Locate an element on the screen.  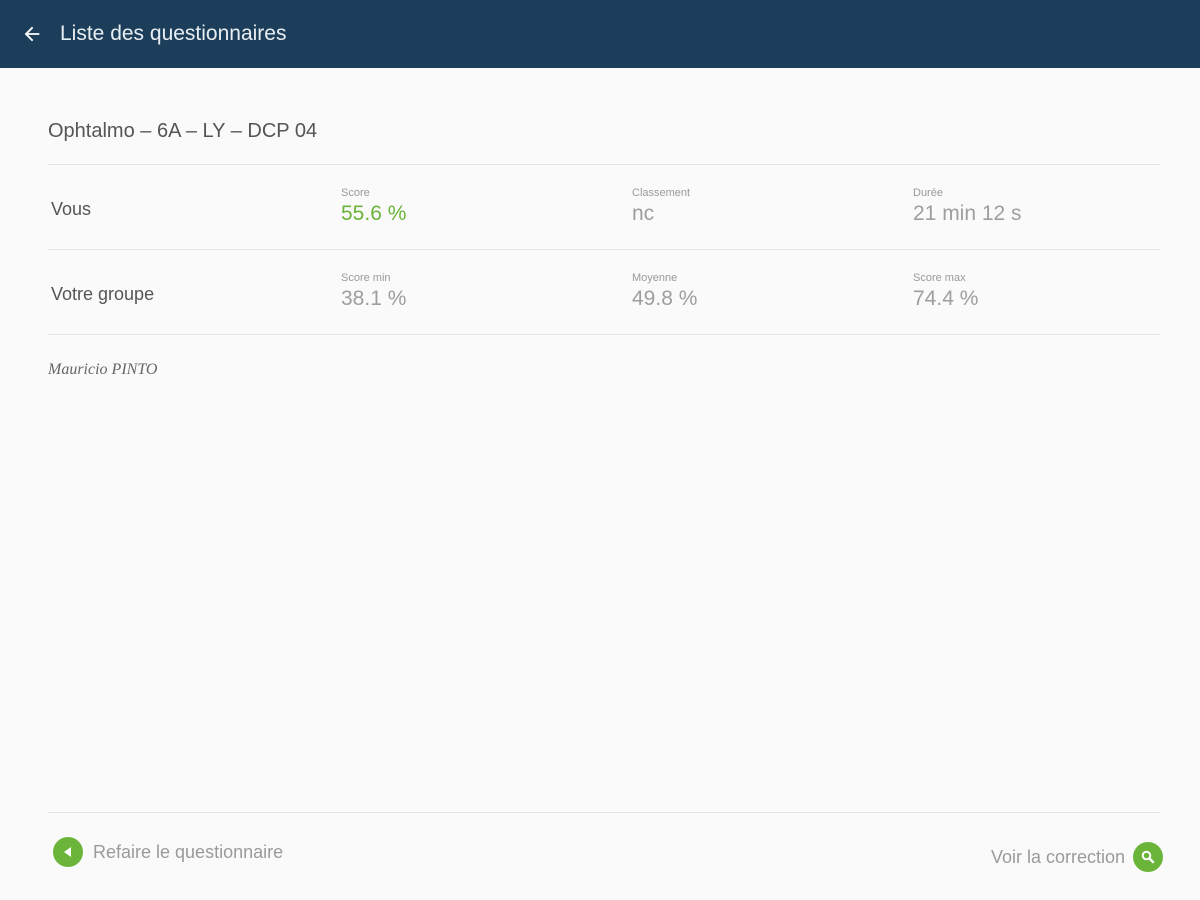
redo-quiz-button: Refaire le questionnaire is located at coordinates (168, 852).